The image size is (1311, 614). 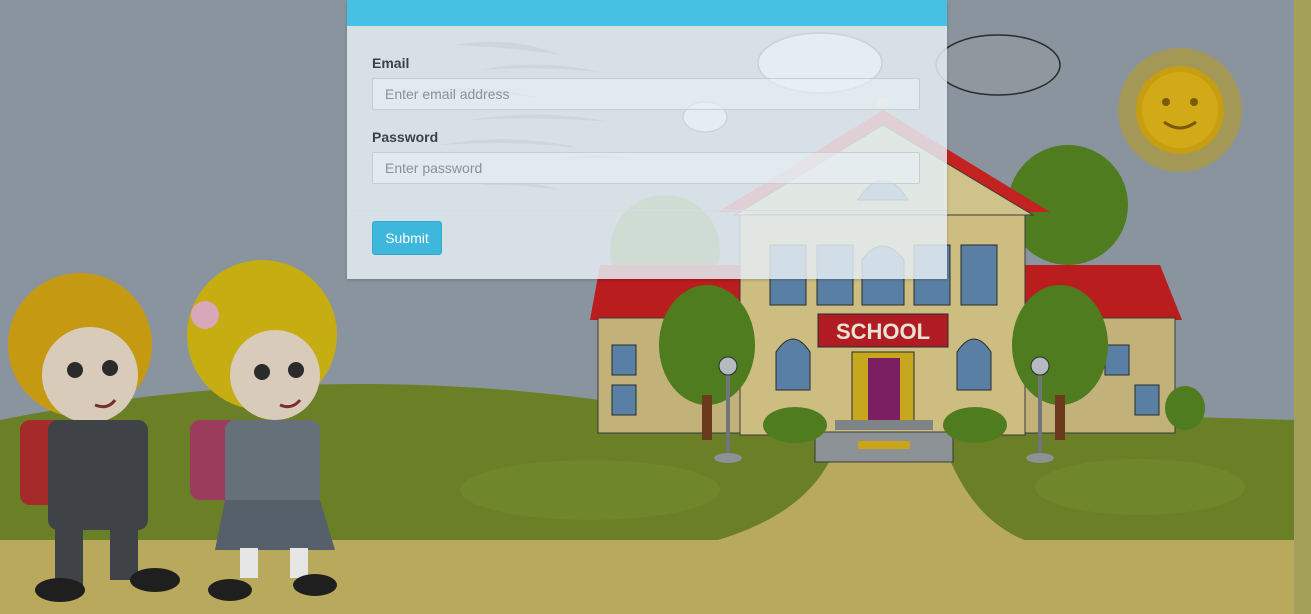 What do you see at coordinates (646, 168) in the screenshot?
I see `password-field` at bounding box center [646, 168].